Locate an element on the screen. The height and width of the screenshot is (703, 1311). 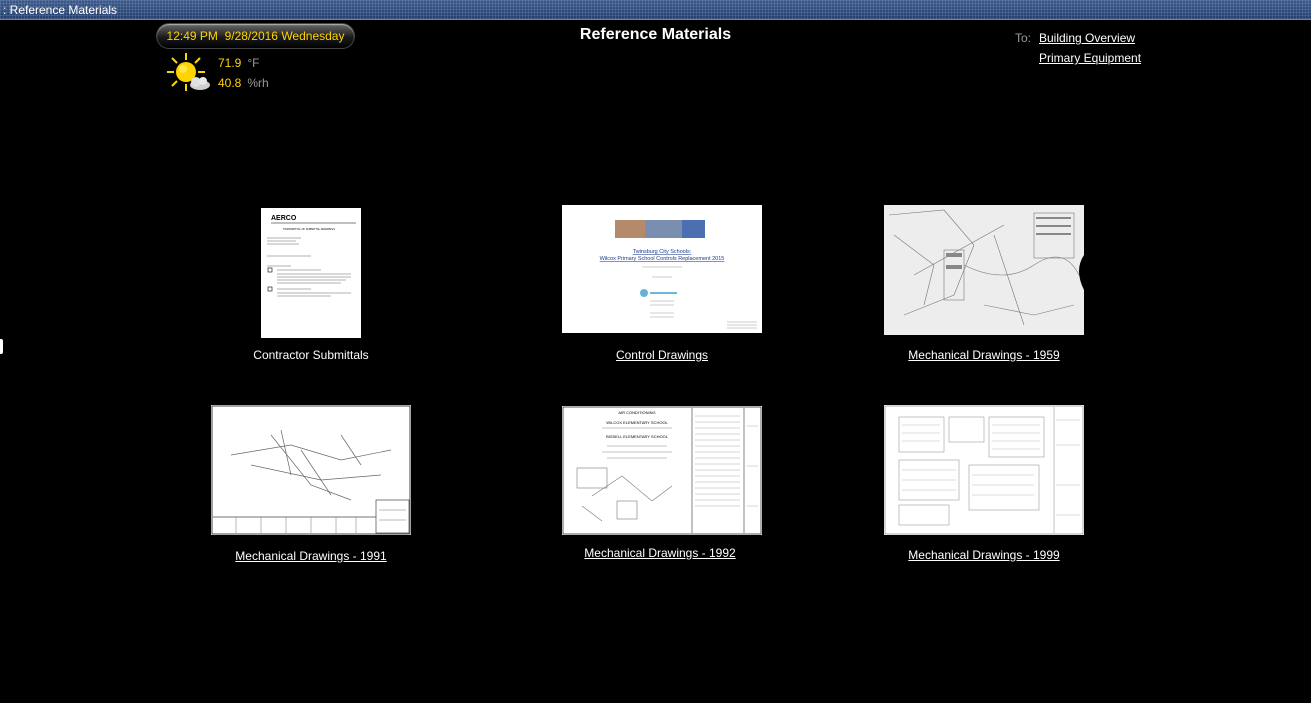
thumb-line3: BISSELL ELEMENTARY SCHOOL is located at coordinates (637, 436).